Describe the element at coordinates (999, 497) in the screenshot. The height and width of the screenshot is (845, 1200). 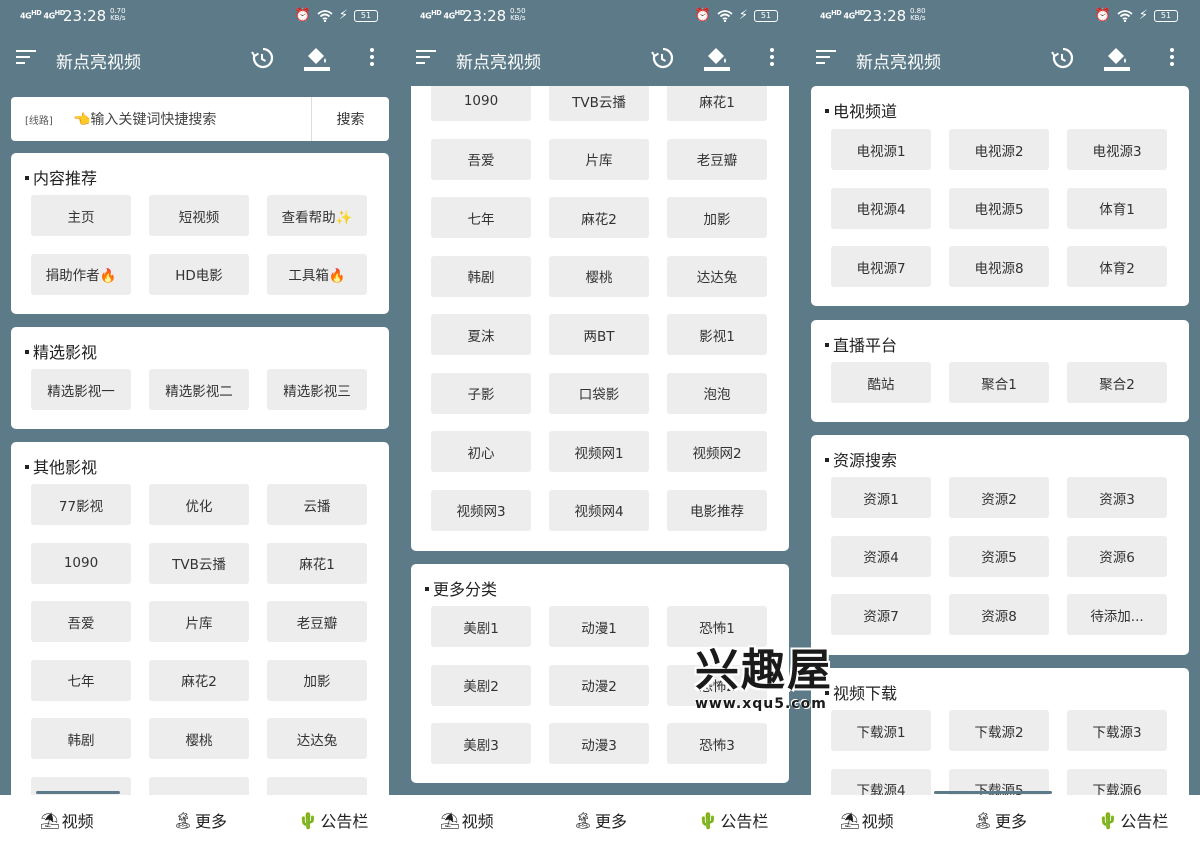
I see `chip-button: 资源2` at that location.